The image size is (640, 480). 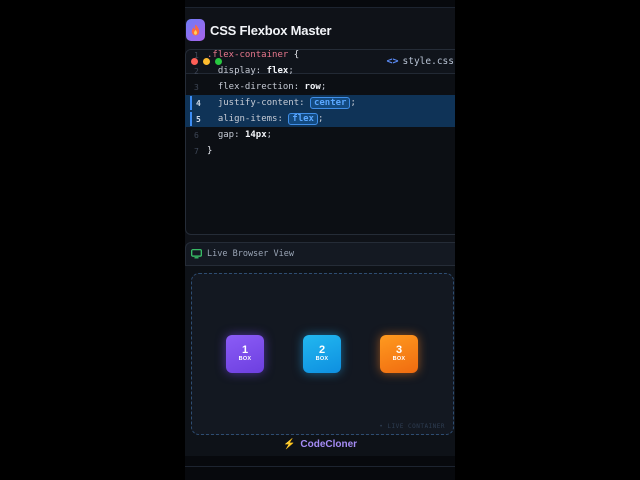 What do you see at coordinates (196, 135) in the screenshot?
I see `line-number: 6` at bounding box center [196, 135].